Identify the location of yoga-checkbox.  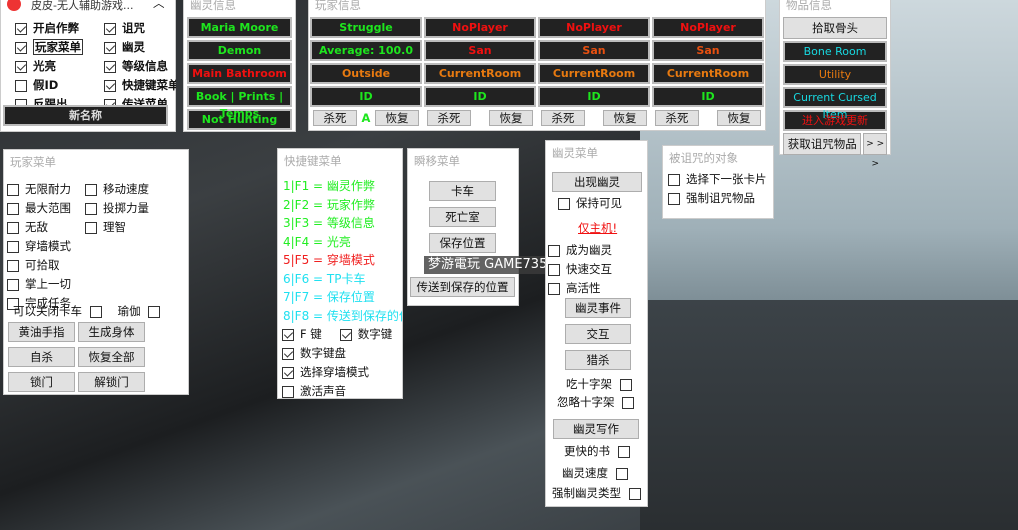
(154, 311).